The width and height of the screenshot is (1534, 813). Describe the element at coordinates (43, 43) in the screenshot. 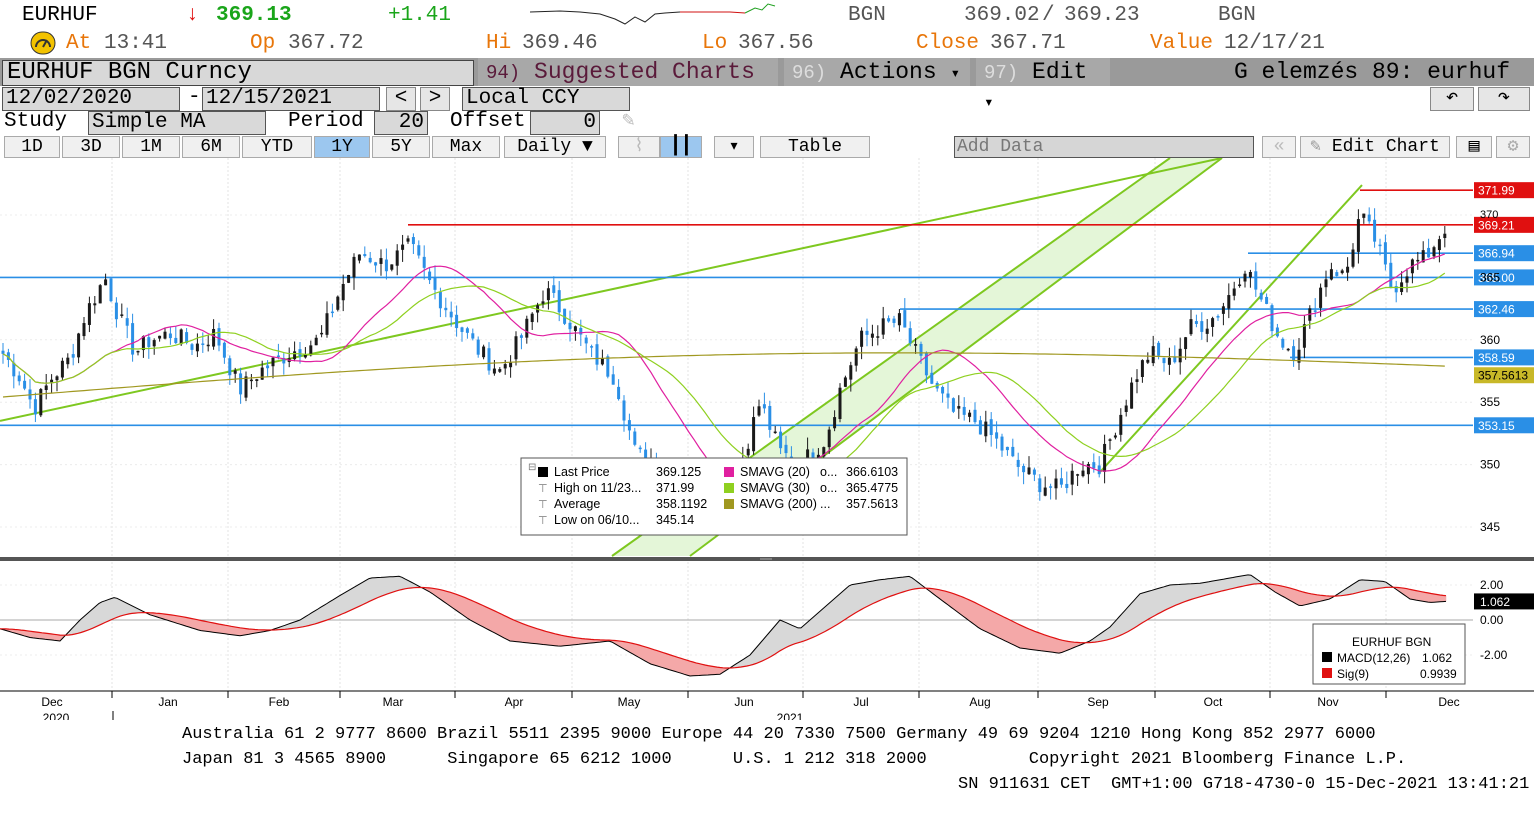

I see `gauge-icon` at that location.